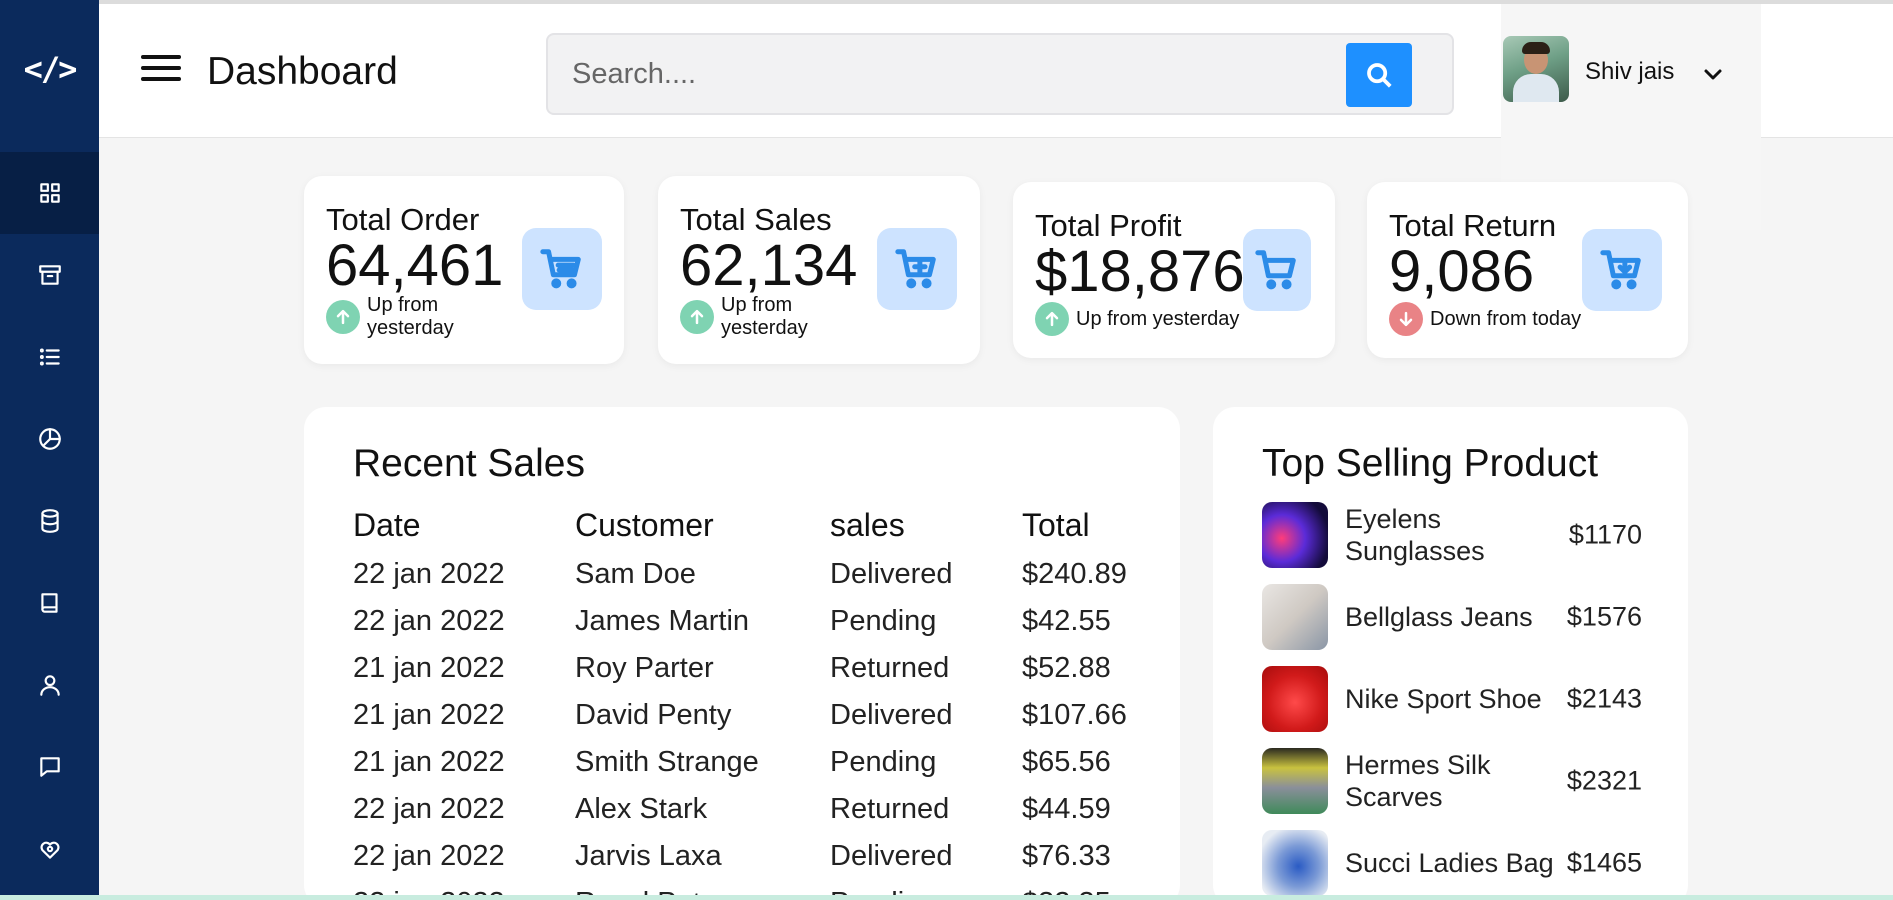 Image resolution: width=1893 pixels, height=900 pixels. What do you see at coordinates (49, 685) in the screenshot?
I see `sidebar-item-users` at bounding box center [49, 685].